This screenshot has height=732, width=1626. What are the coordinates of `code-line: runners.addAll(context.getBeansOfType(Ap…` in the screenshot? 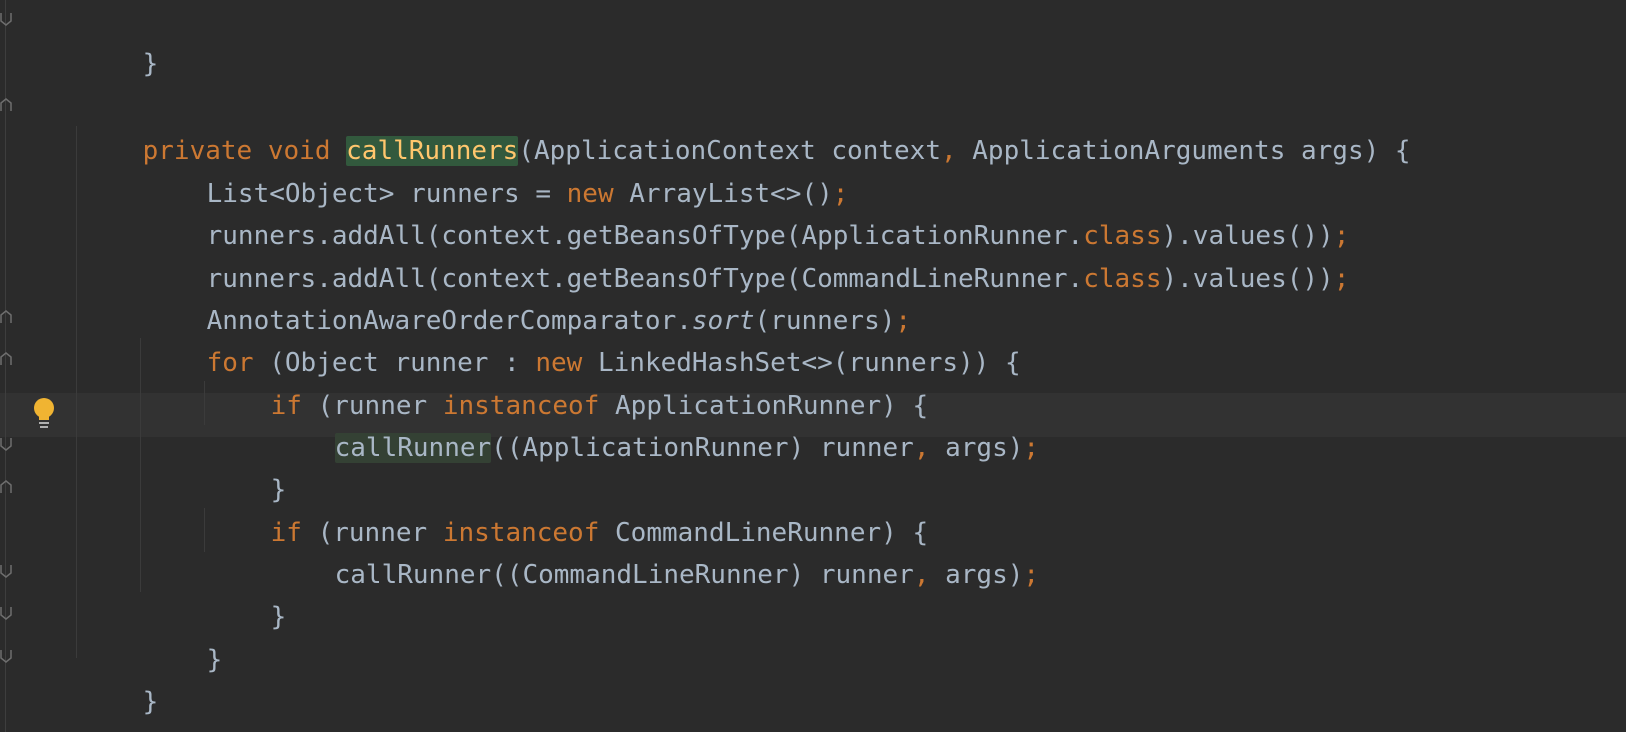 It's located at (675, 210).